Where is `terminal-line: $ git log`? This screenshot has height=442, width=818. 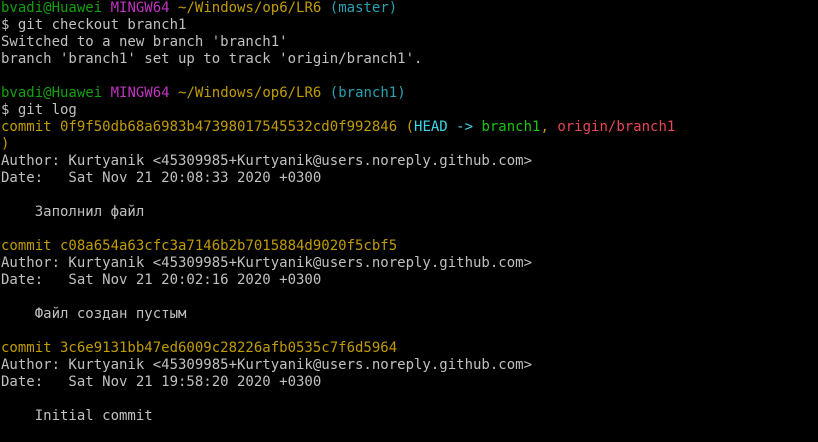
terminal-line: $ git log is located at coordinates (409, 110).